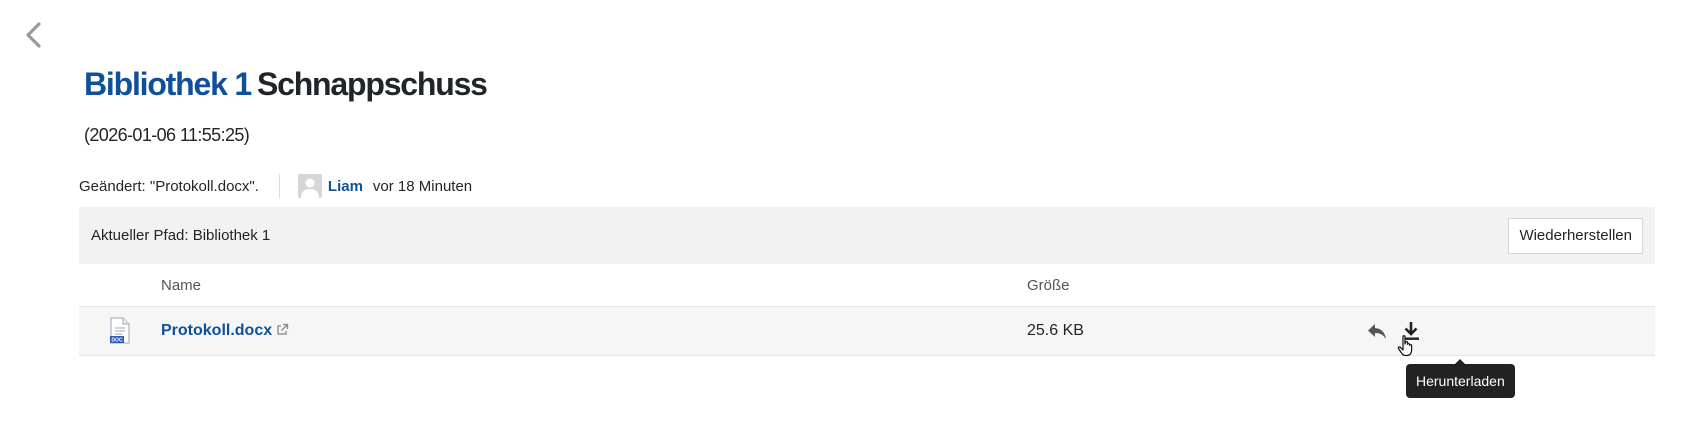 This screenshot has height=425, width=1689. I want to click on repo-name: Bibliothek 1, so click(168, 84).